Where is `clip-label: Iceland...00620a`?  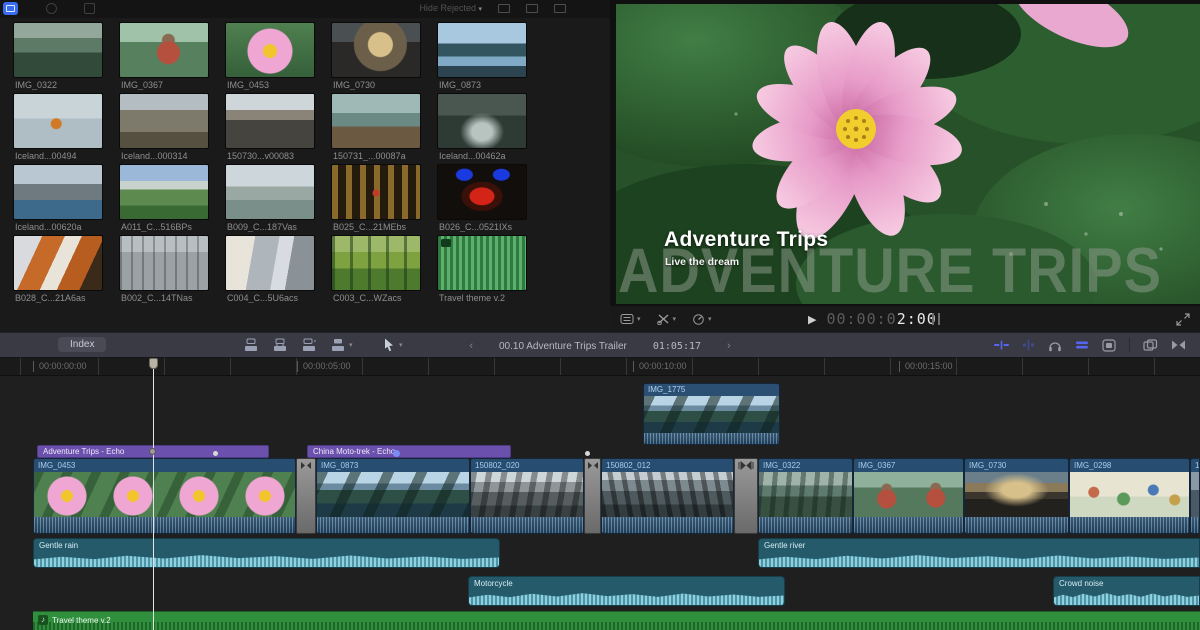
clip-label: Iceland...00620a is located at coordinates (48, 227).